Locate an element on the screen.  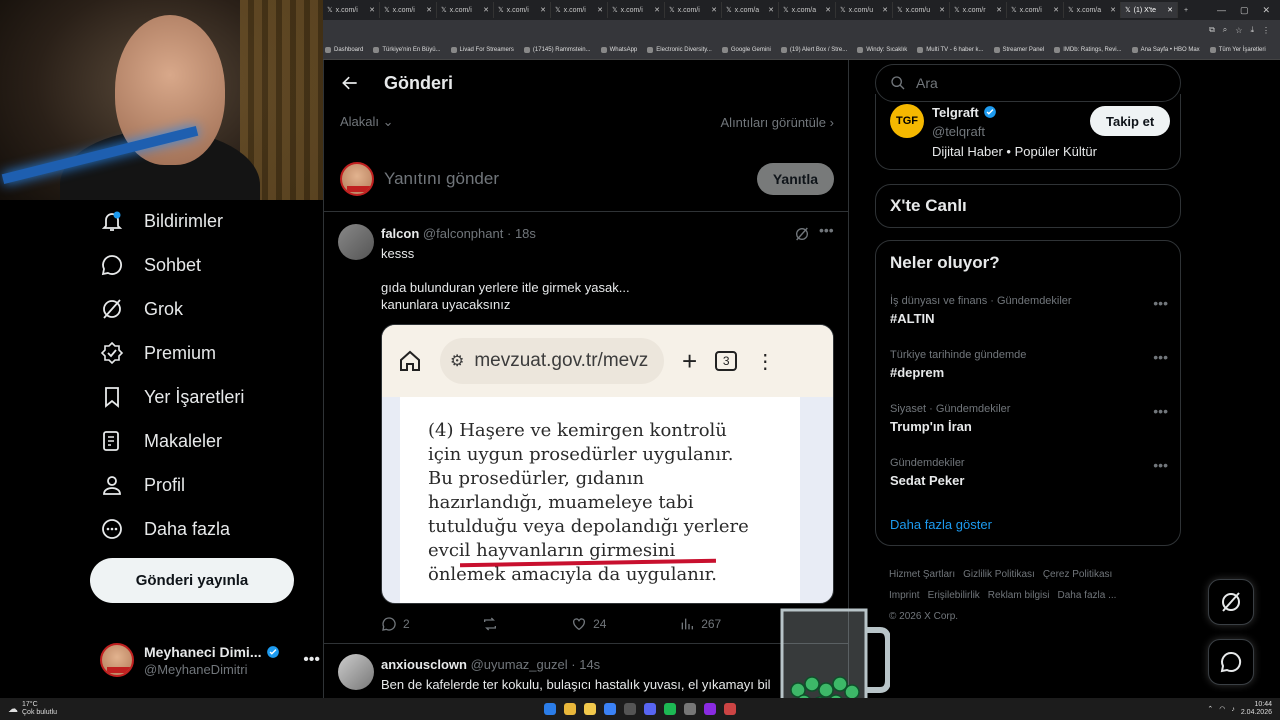
minimize-icon: — is located at coordinates (1221, 10).